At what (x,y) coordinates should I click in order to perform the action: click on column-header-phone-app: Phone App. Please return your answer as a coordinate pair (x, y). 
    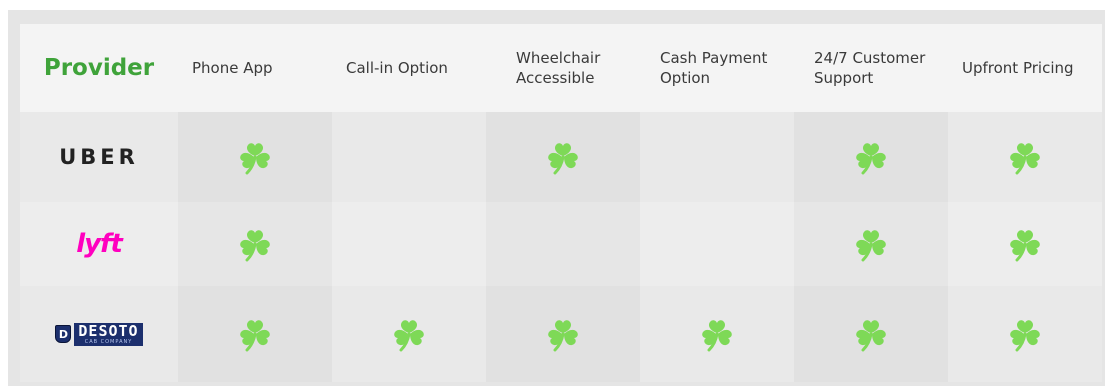
    Looking at the image, I should click on (255, 68).